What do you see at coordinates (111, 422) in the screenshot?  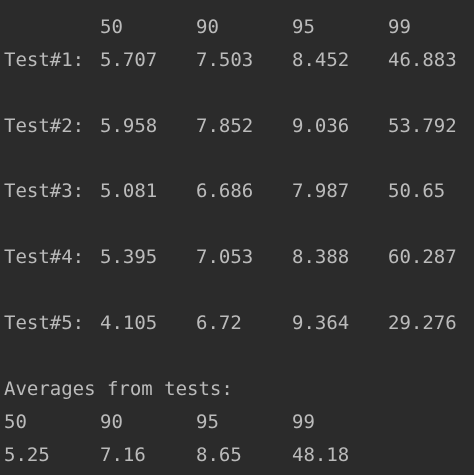 I see `averages-percentile-90: 90` at bounding box center [111, 422].